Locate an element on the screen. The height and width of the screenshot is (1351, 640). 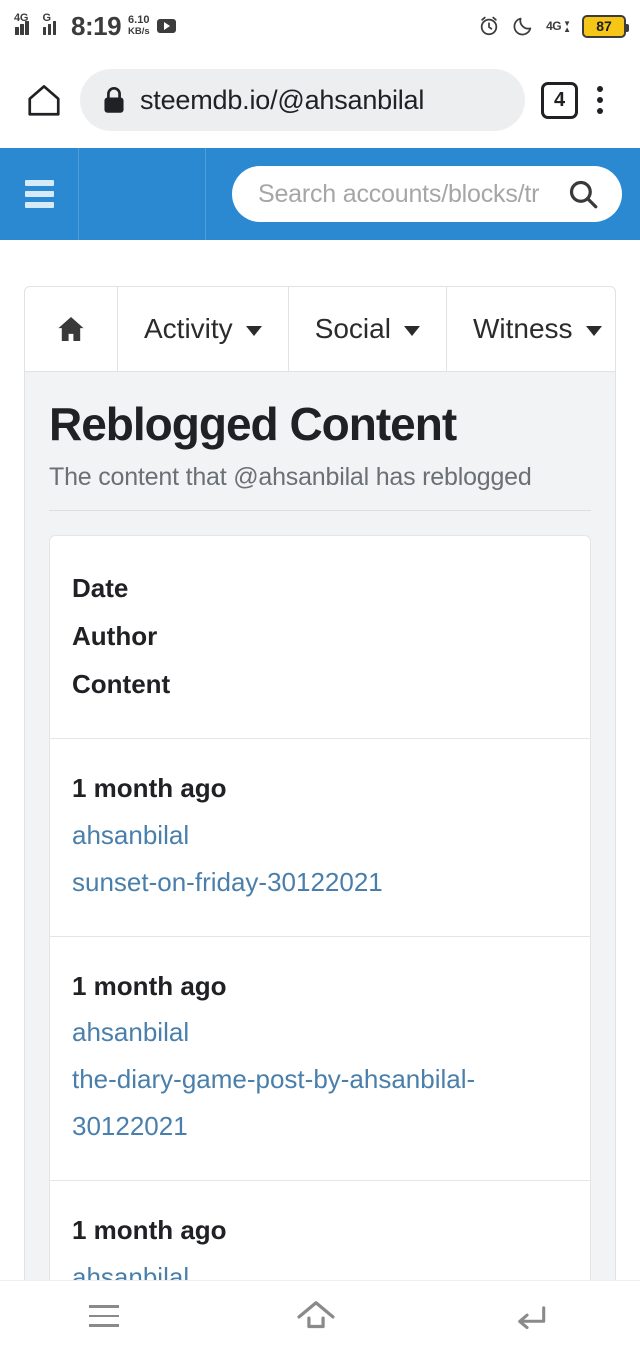
moon-icon is located at coordinates (522, 26).